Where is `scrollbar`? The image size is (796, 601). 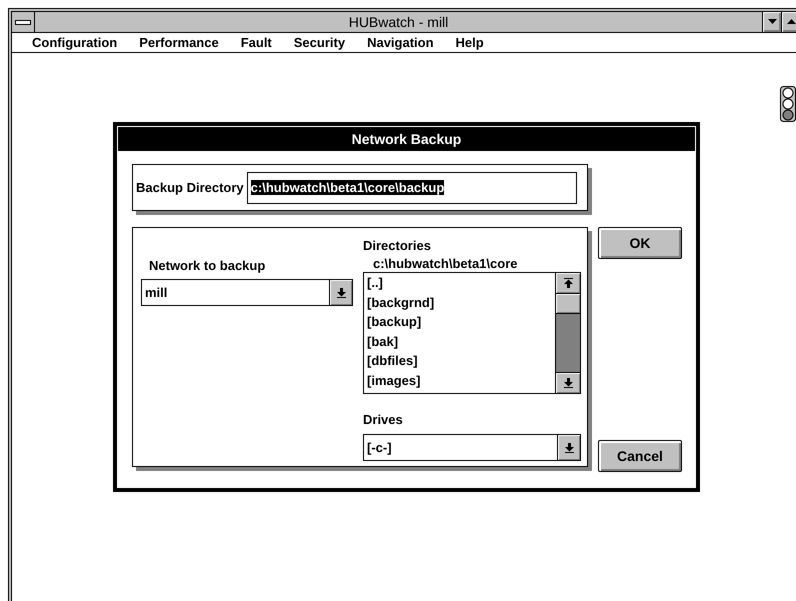
scrollbar is located at coordinates (567, 333).